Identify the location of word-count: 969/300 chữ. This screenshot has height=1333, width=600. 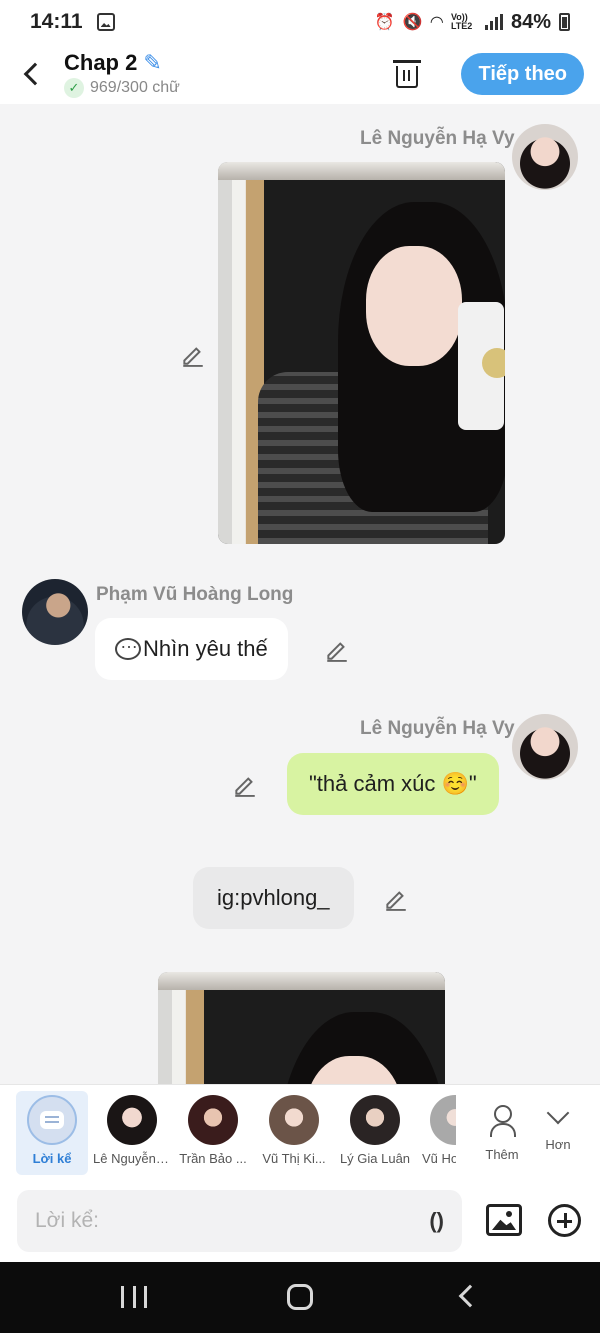
(135, 87).